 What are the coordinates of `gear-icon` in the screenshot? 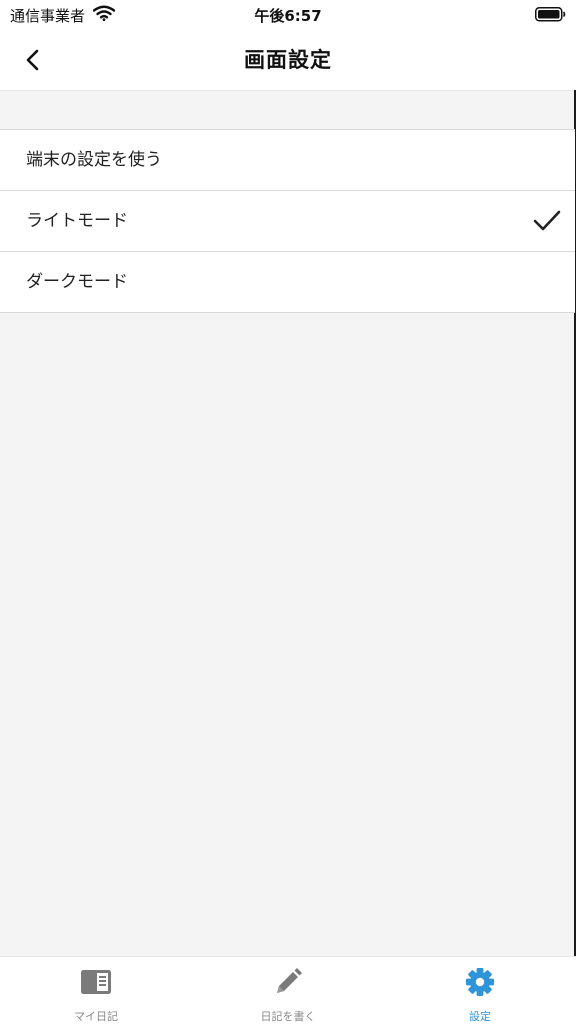 It's located at (480, 984).